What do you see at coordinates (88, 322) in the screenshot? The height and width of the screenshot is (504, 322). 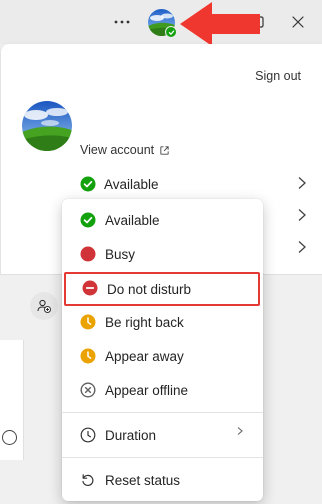 I see `be-right-back-icon` at bounding box center [88, 322].